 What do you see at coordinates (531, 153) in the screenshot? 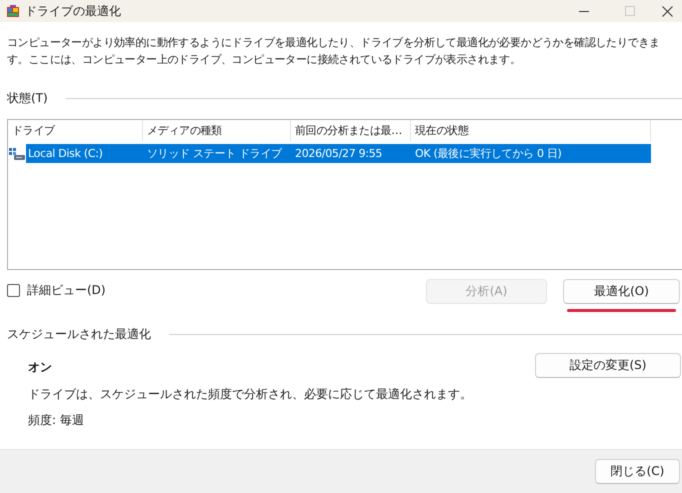
I see `table-cell: OK (最後に実行してから 0 日)` at bounding box center [531, 153].